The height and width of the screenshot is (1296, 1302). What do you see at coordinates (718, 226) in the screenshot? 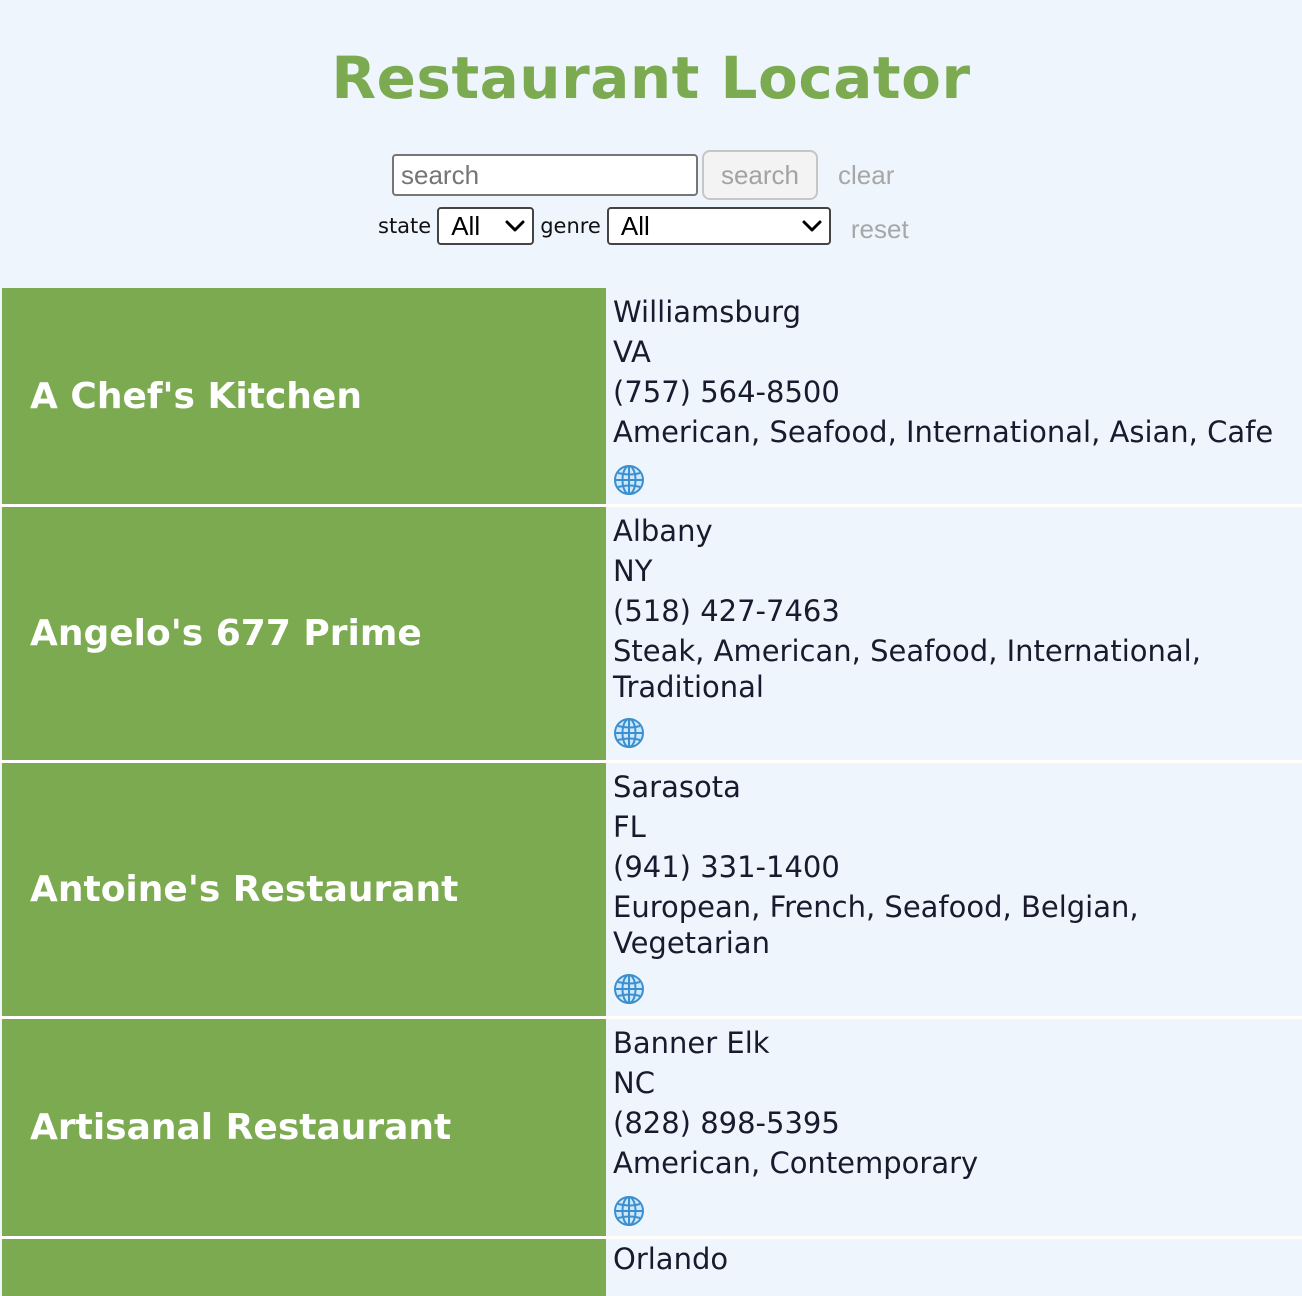
I see `genre-select: All` at bounding box center [718, 226].